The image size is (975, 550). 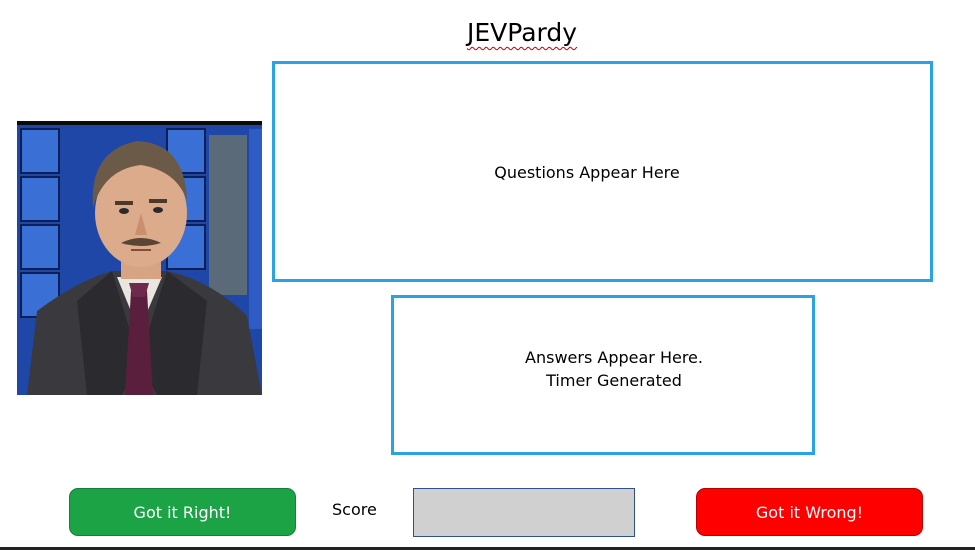 I want to click on answer-panel: Answers Appear Here. Timer Generated, so click(x=603, y=375).